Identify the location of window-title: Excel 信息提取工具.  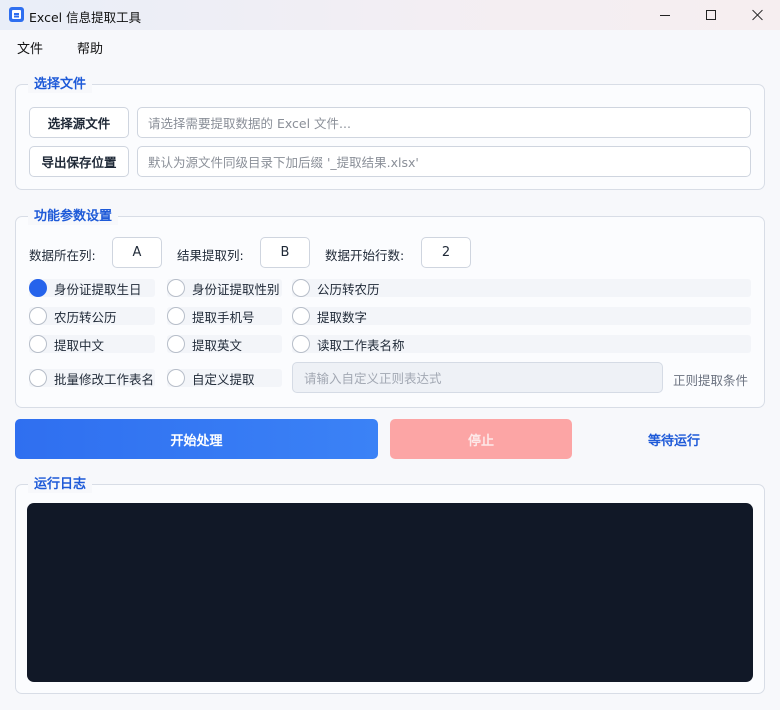
(85, 17).